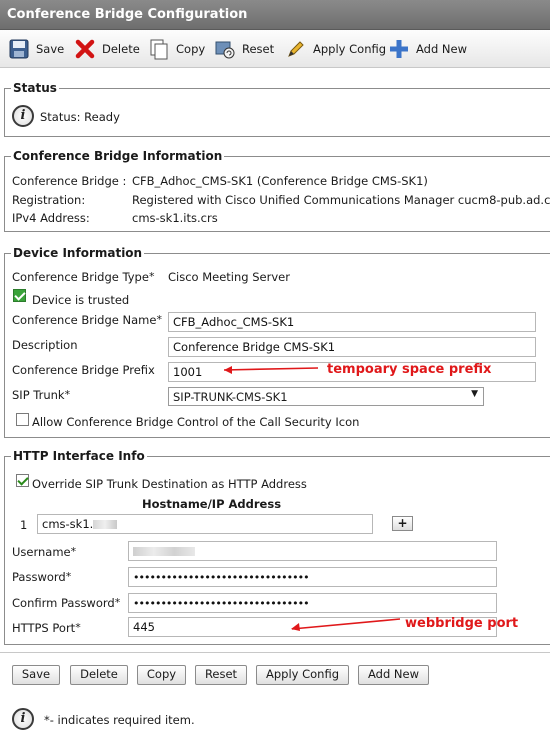 This screenshot has height=748, width=550. I want to click on confirm-password-label: Confirm Password*, so click(66, 603).